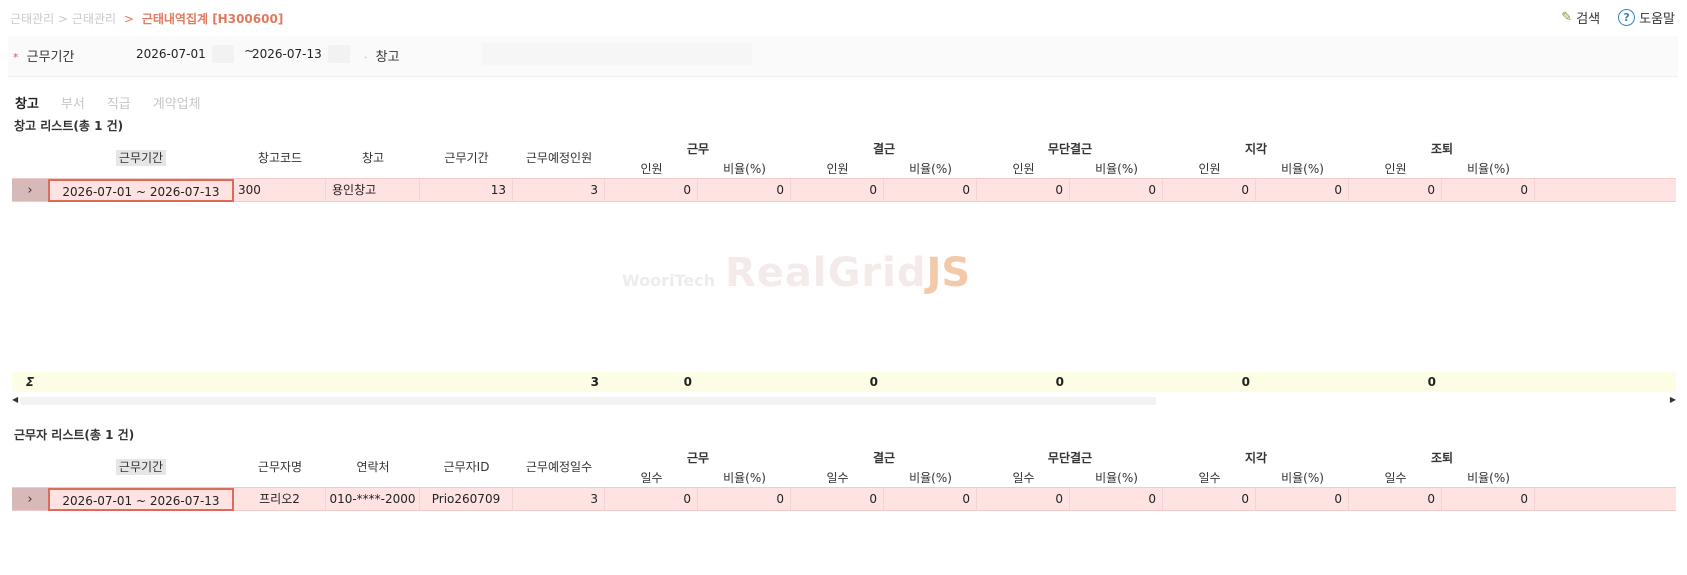  What do you see at coordinates (185, 54) in the screenshot?
I see `date-from-field: 2026-07-01` at bounding box center [185, 54].